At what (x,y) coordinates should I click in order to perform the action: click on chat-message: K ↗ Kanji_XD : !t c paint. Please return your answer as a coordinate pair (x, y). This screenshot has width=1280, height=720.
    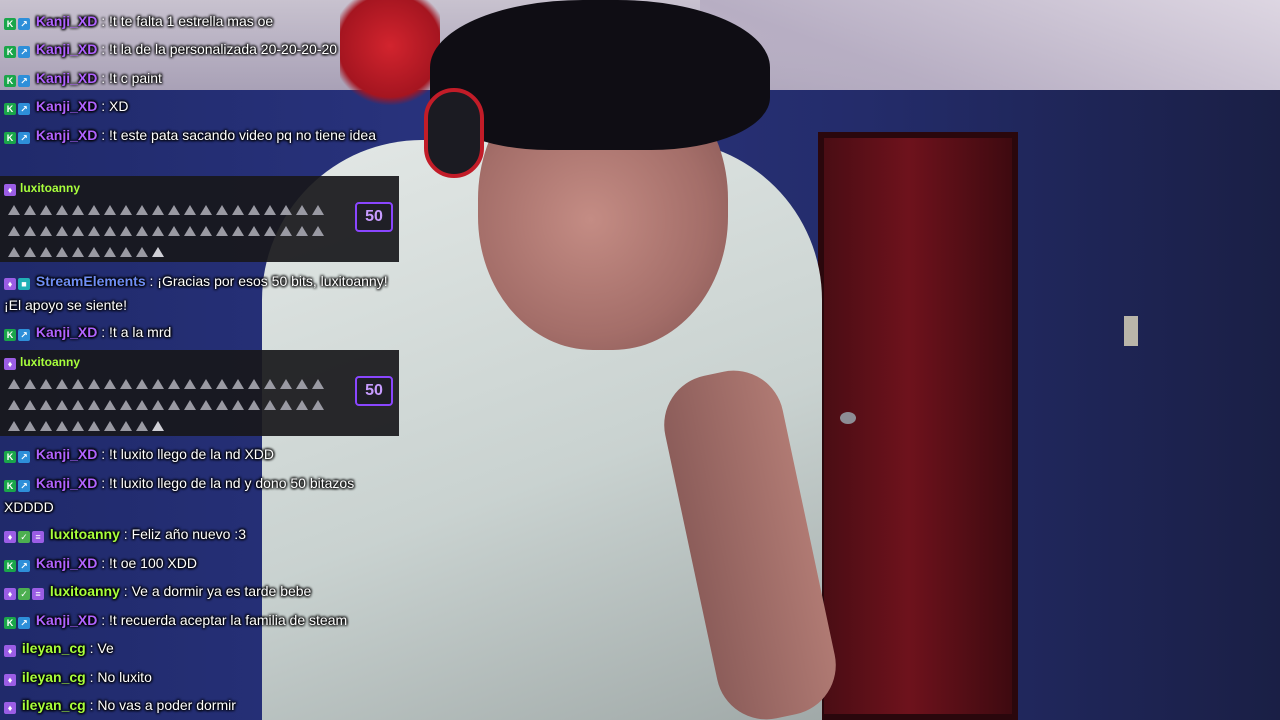
    Looking at the image, I should click on (200, 78).